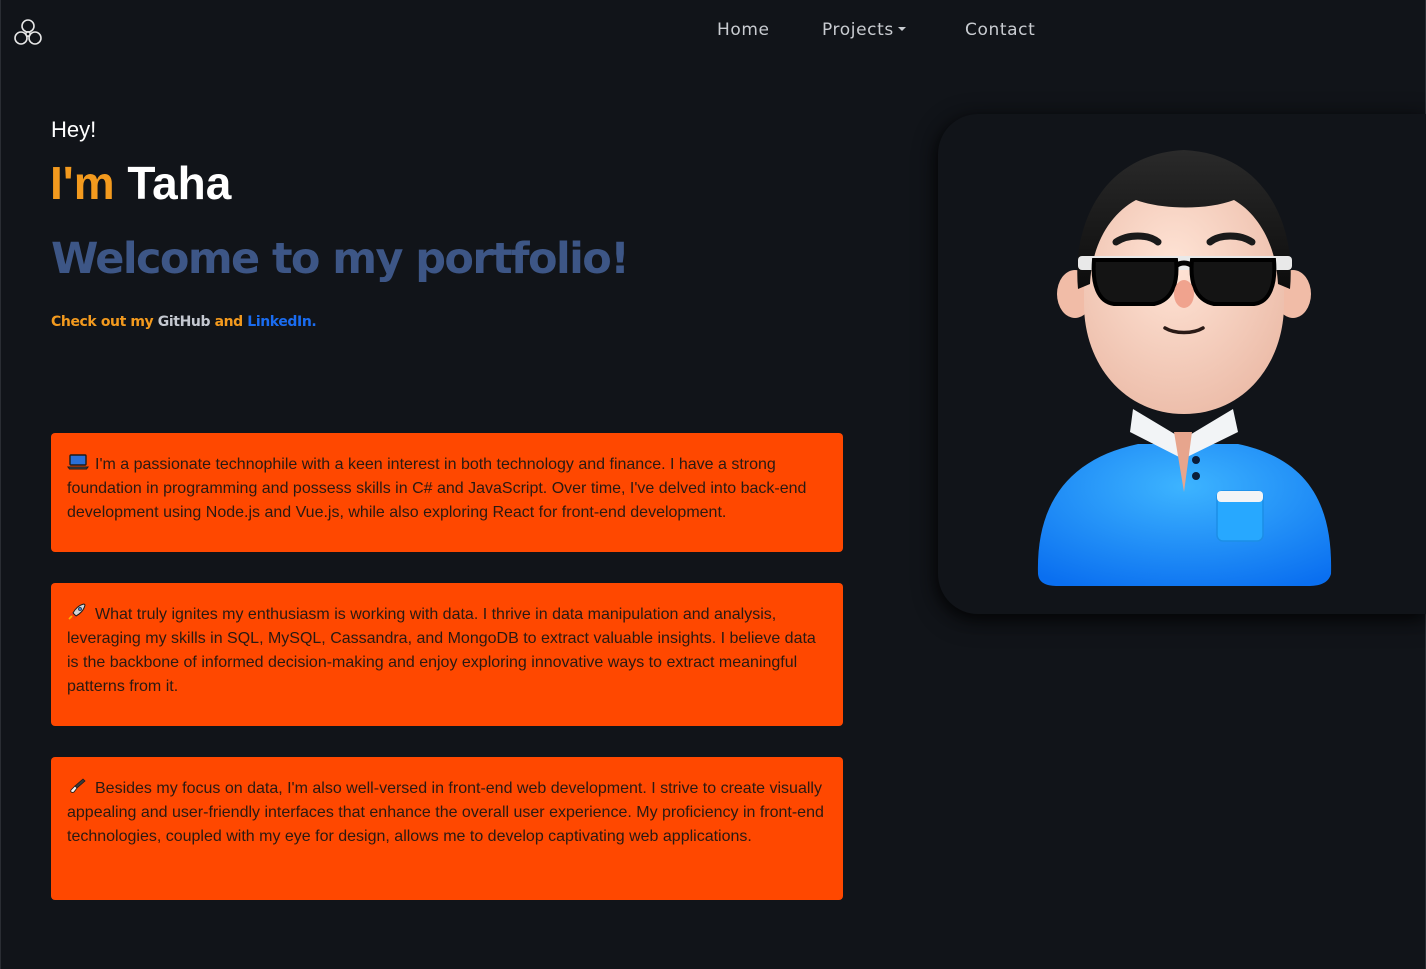 This screenshot has height=969, width=1426. What do you see at coordinates (340, 259) in the screenshot?
I see `welcome-heading: Welcome to my portfolio!` at bounding box center [340, 259].